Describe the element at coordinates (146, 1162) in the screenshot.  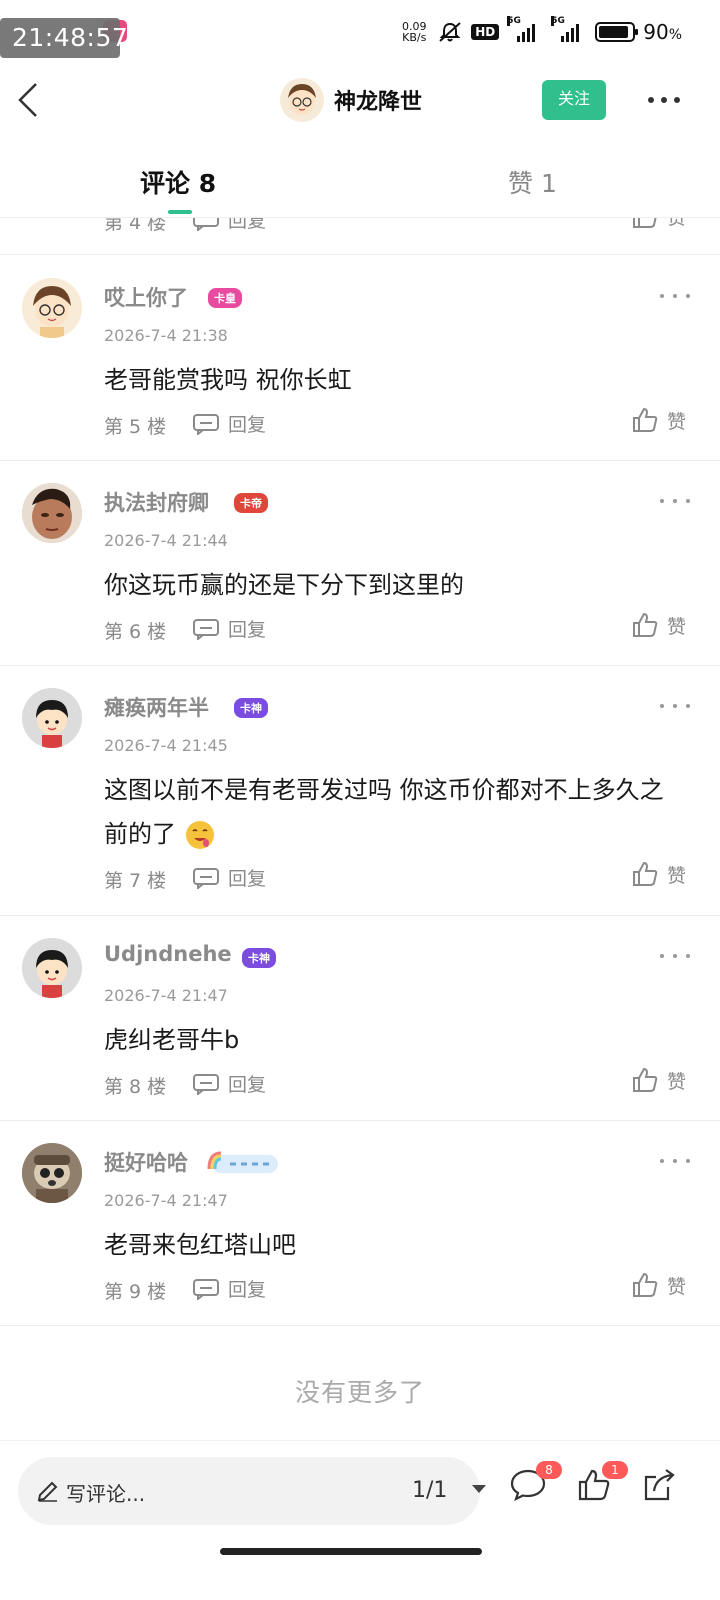
I see `commenter-name: 挺好哈哈` at that location.